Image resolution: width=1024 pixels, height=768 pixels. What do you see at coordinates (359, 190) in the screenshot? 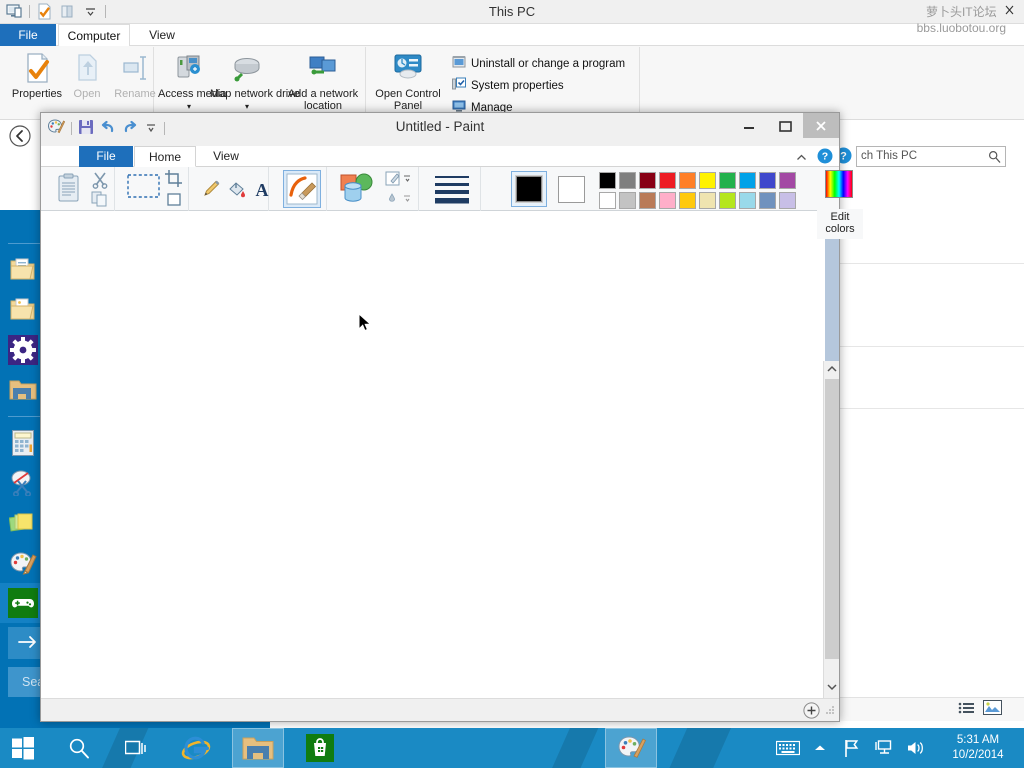
I see `shapes-button` at bounding box center [359, 190].